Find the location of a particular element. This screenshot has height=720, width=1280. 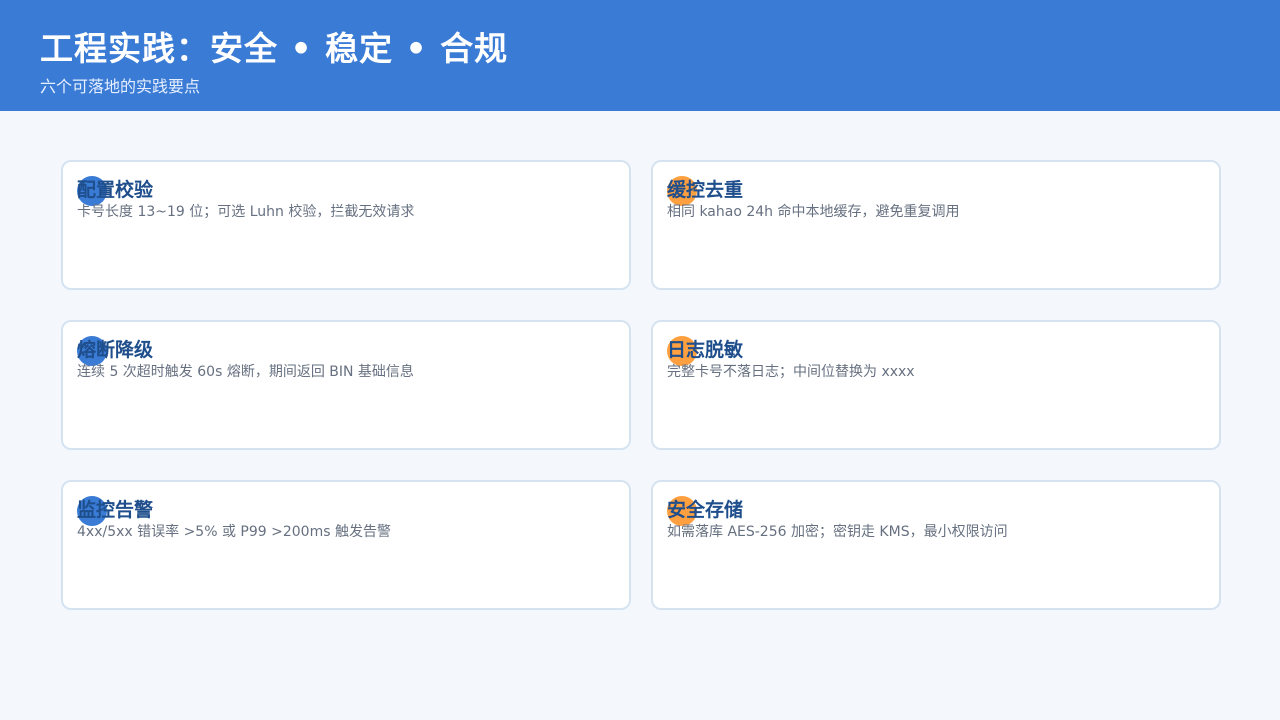

card-title: 安全存储 is located at coordinates (705, 510).